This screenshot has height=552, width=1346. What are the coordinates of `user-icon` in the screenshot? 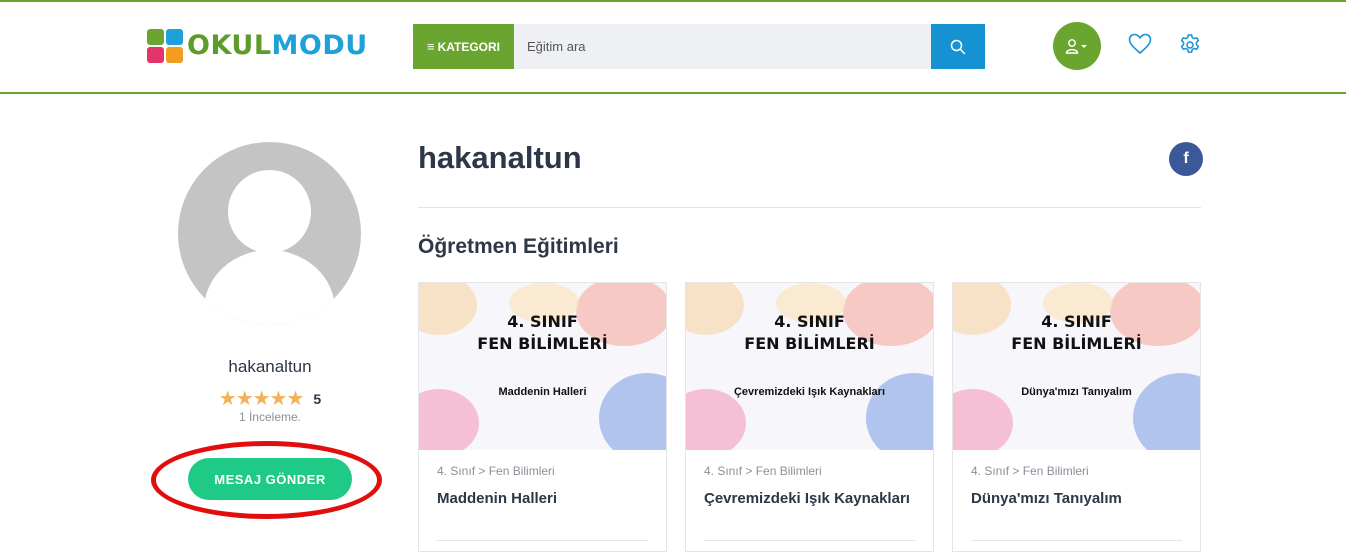 It's located at (1076, 46).